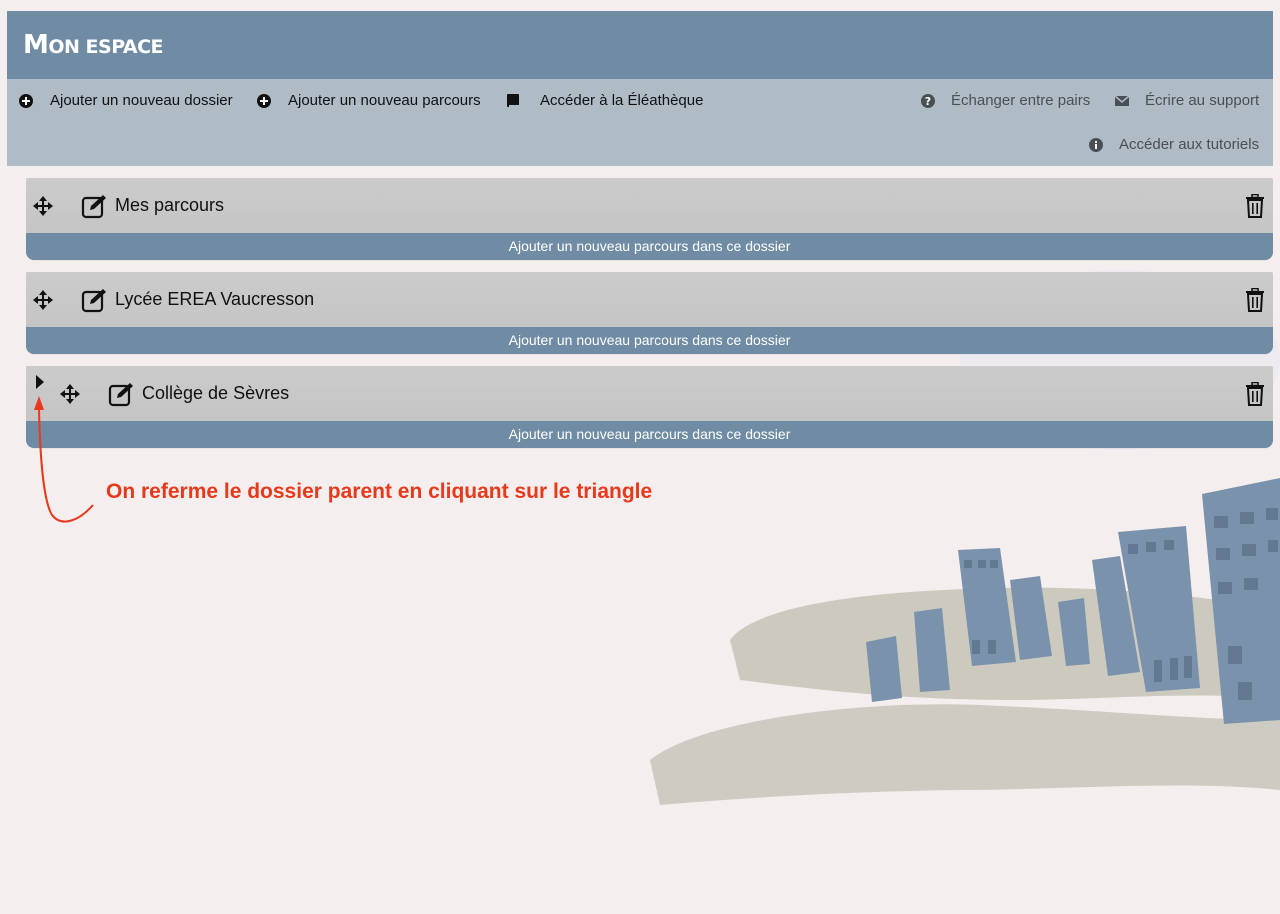 This screenshot has height=914, width=1280. Describe the element at coordinates (64, 459) in the screenshot. I see `annotation-arrow` at that location.